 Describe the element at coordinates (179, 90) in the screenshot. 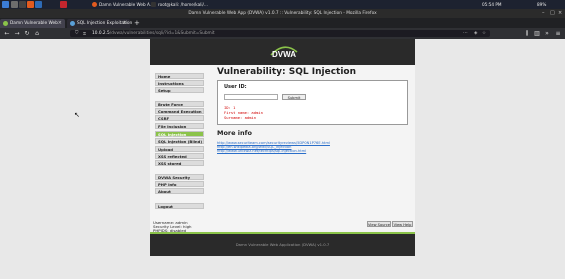

I see `menu-setup: Setup` at that location.